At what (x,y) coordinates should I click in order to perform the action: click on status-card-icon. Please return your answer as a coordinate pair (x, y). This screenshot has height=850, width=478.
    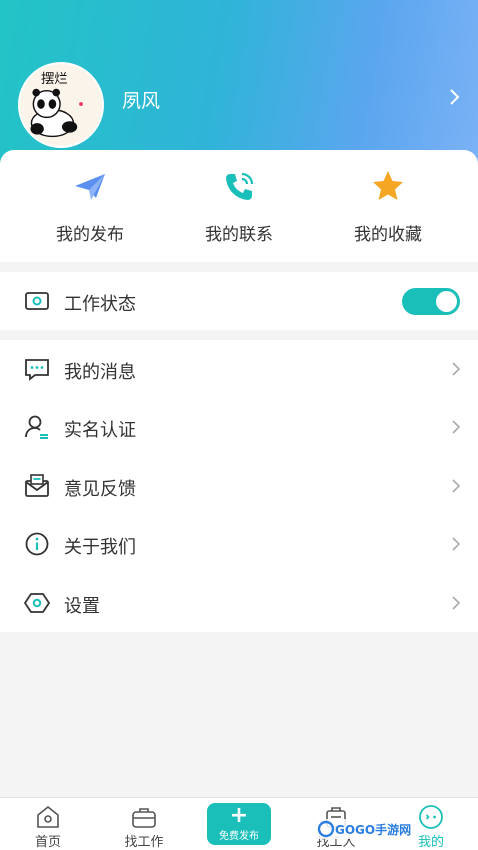
    Looking at the image, I should click on (37, 301).